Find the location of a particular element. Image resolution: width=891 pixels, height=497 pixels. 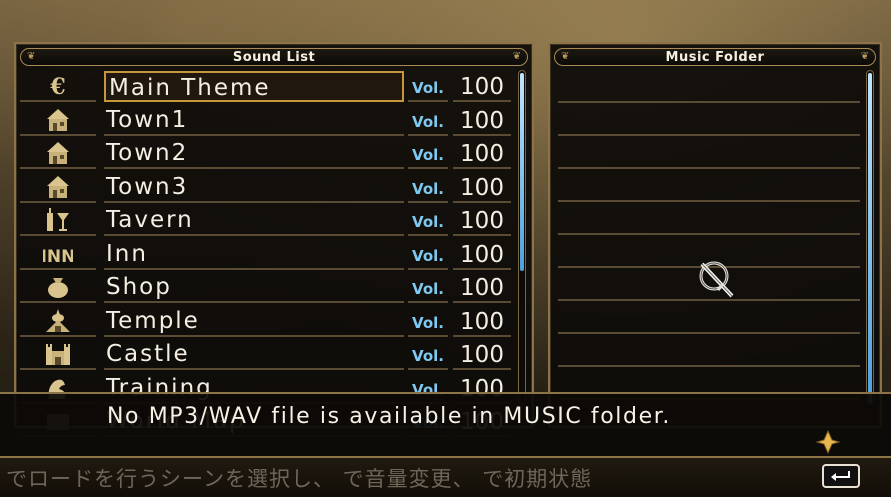

sound-row-name: Castle is located at coordinates (254, 354).